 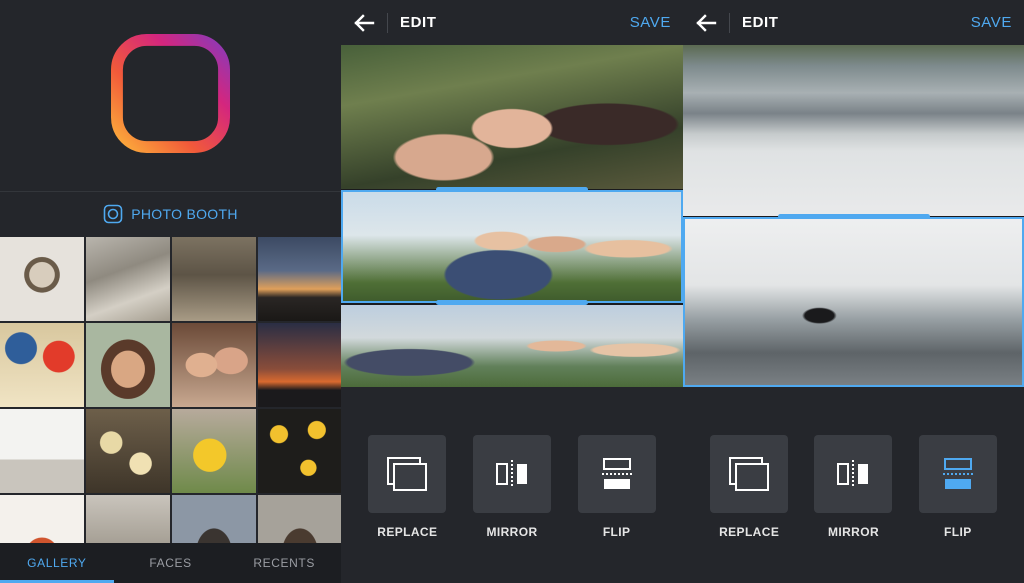 What do you see at coordinates (853, 130) in the screenshot?
I see `collage-cell-top-flipped` at bounding box center [853, 130].